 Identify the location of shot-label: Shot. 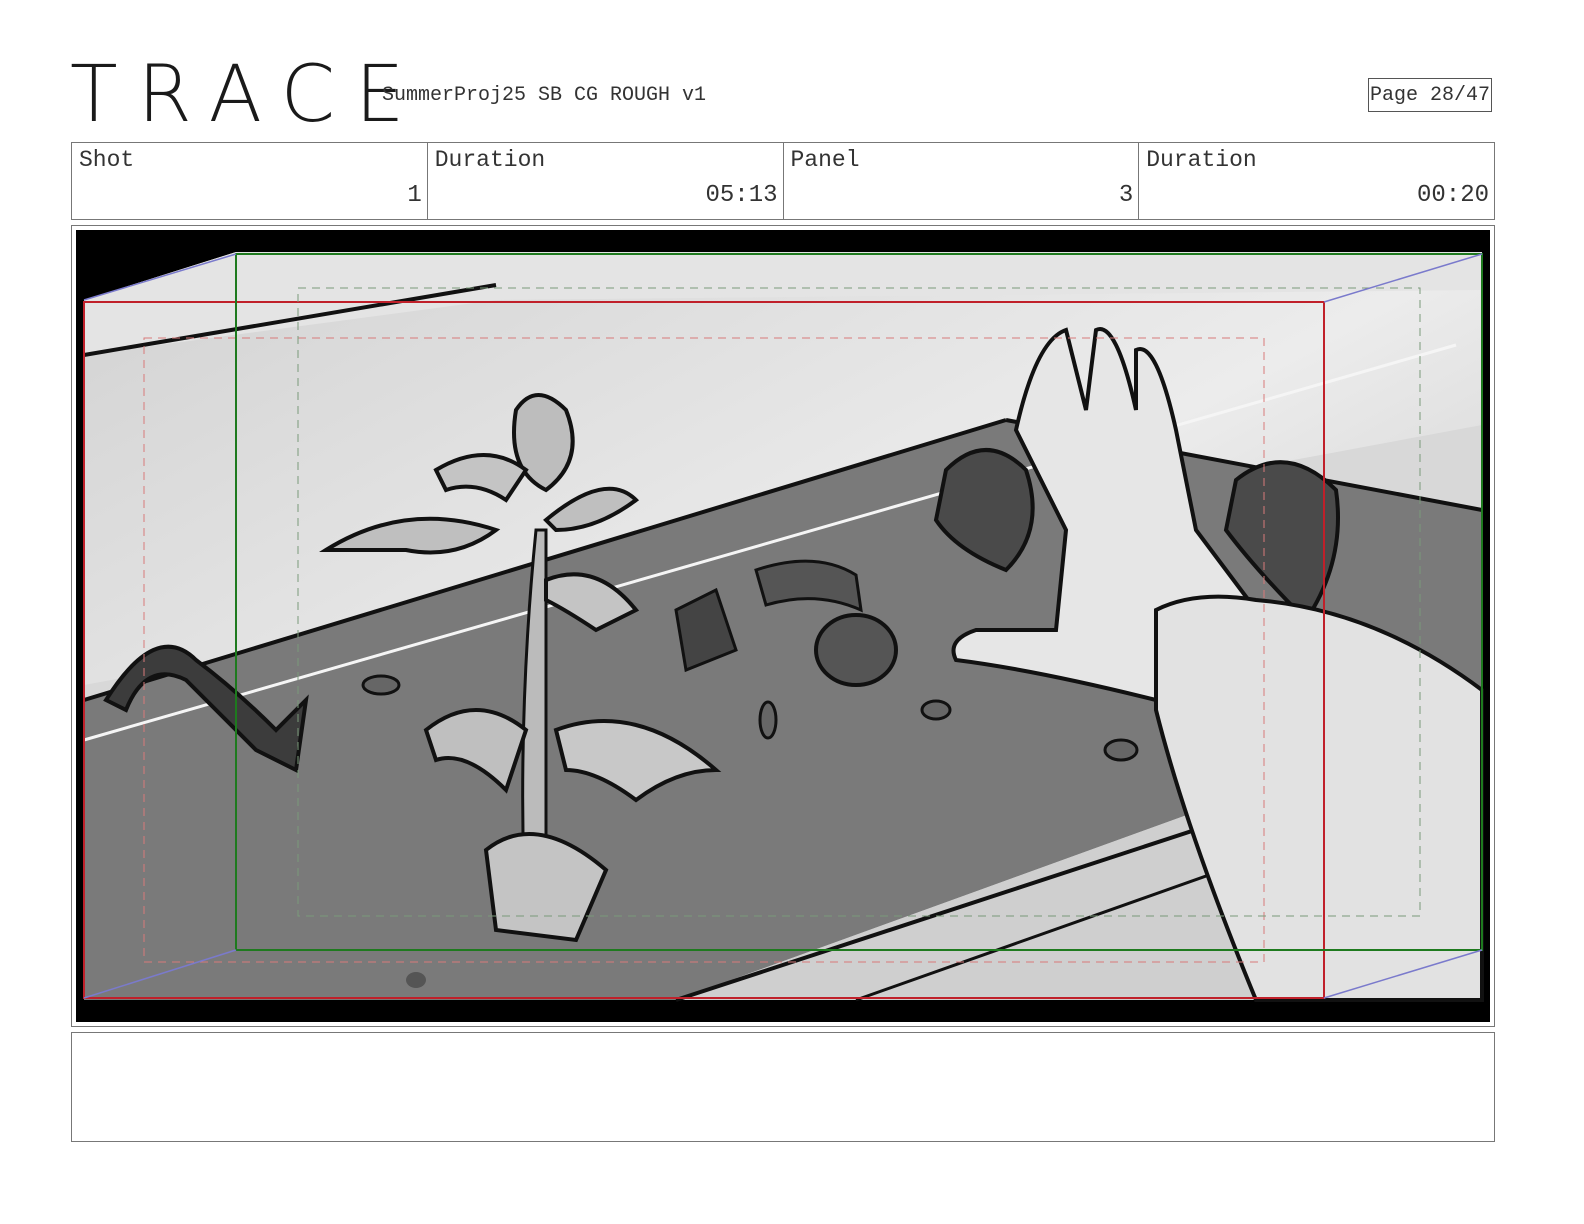
(107, 160).